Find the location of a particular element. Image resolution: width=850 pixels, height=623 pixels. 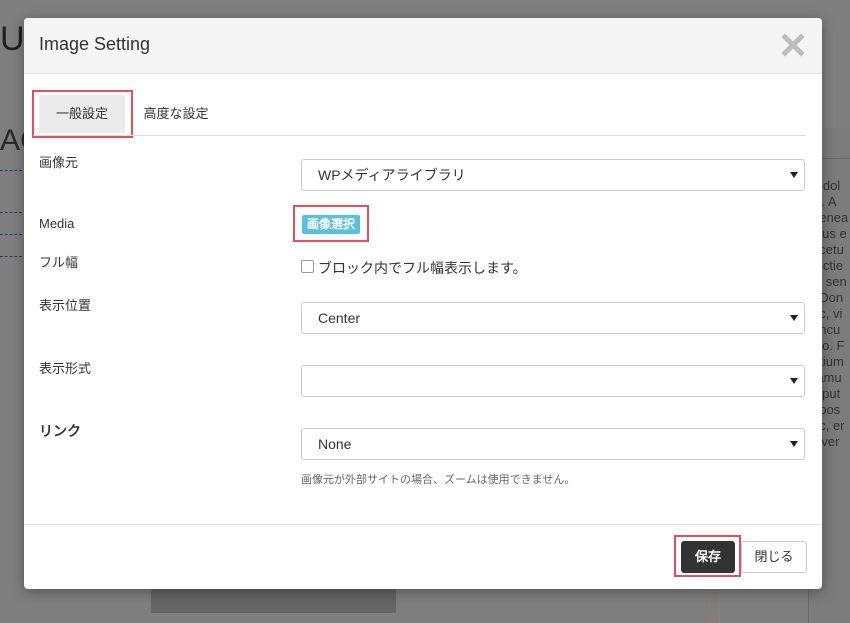

modal-header: Image Setting is located at coordinates (423, 46).